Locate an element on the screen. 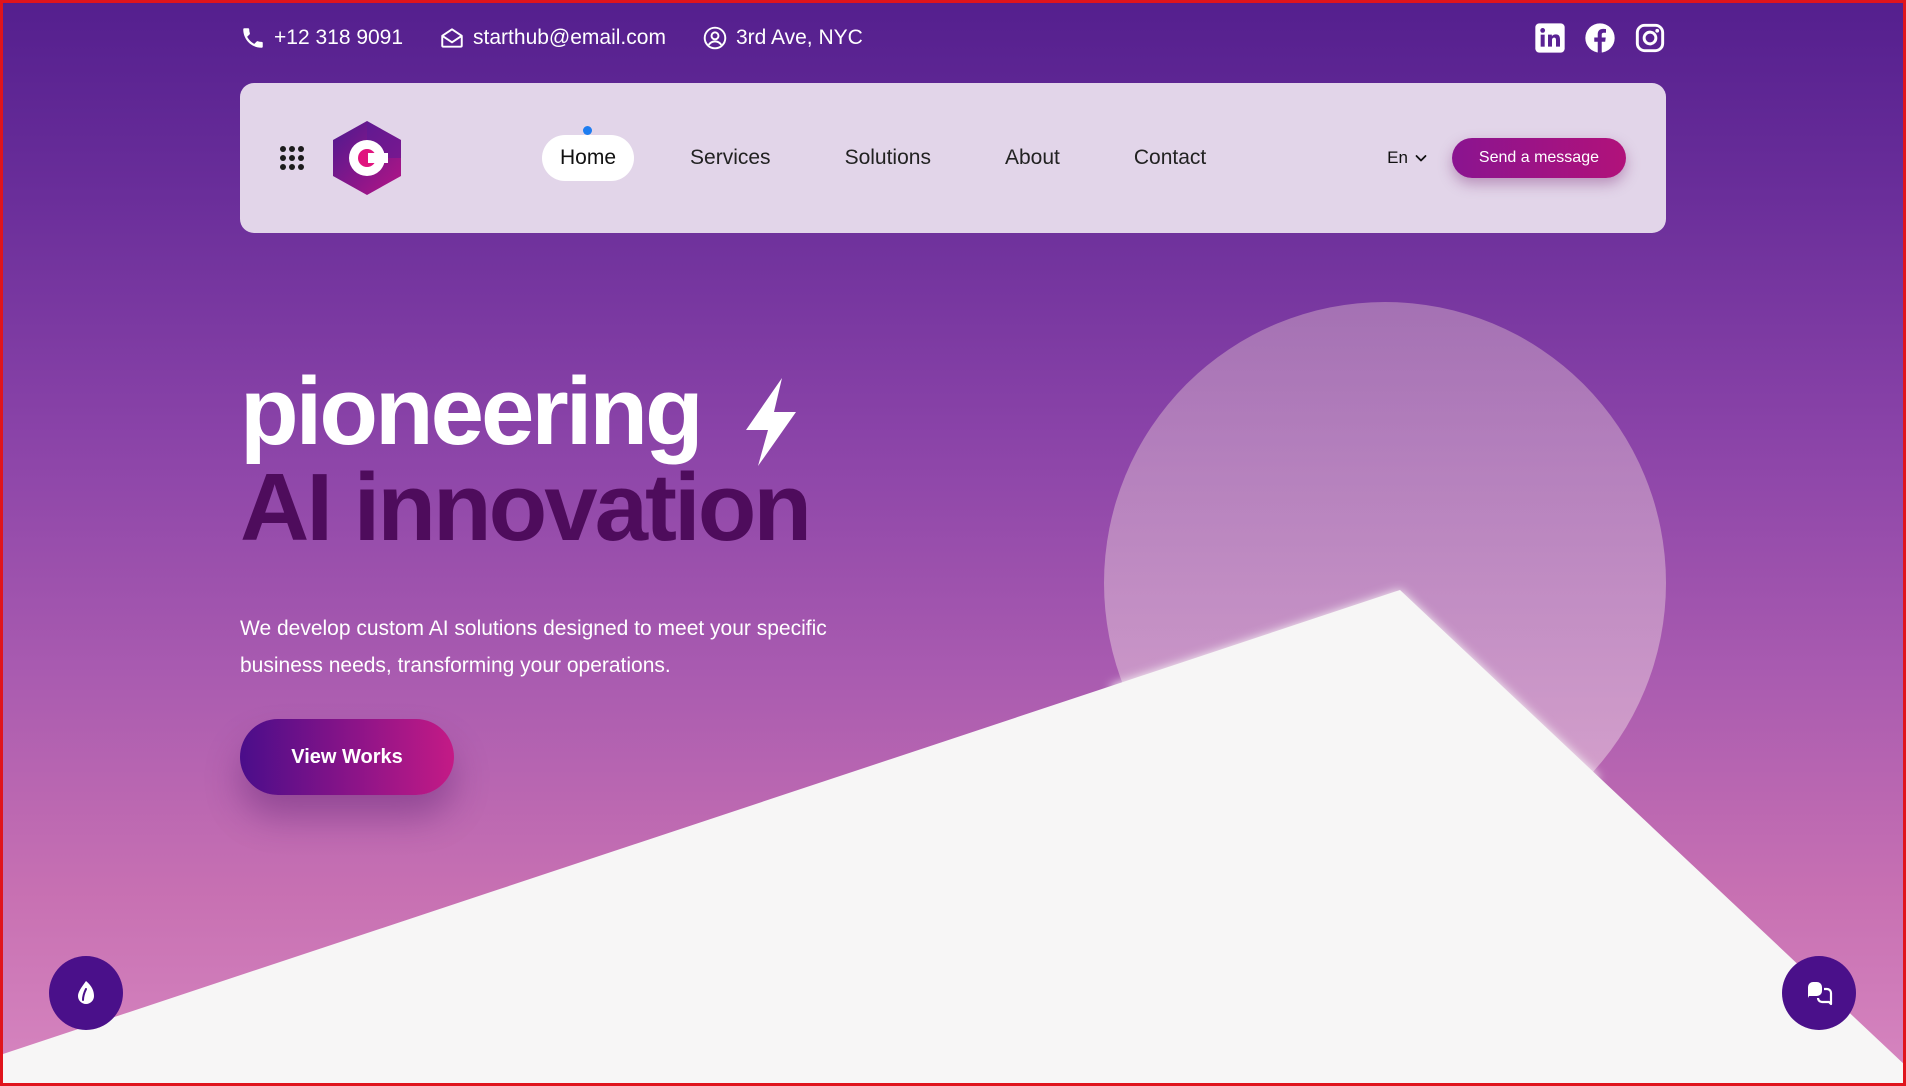 Image resolution: width=1906 pixels, height=1086 pixels. chat-icon is located at coordinates (1820, 994).